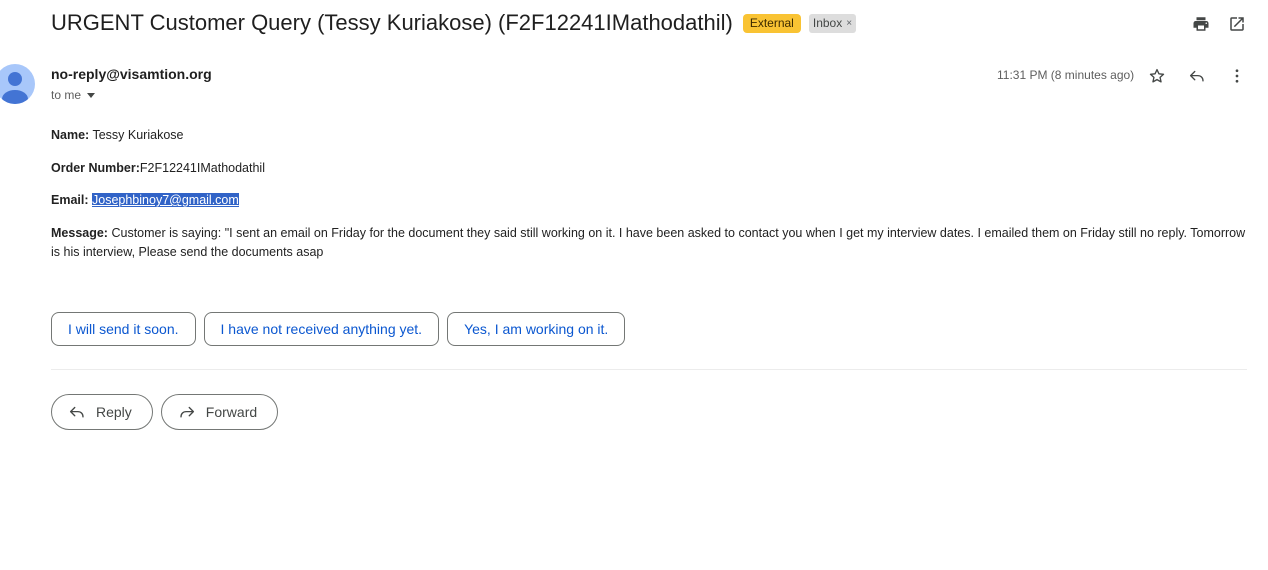 Image resolution: width=1268 pixels, height=570 pixels. What do you see at coordinates (187, 412) in the screenshot?
I see `forward-icon` at bounding box center [187, 412].